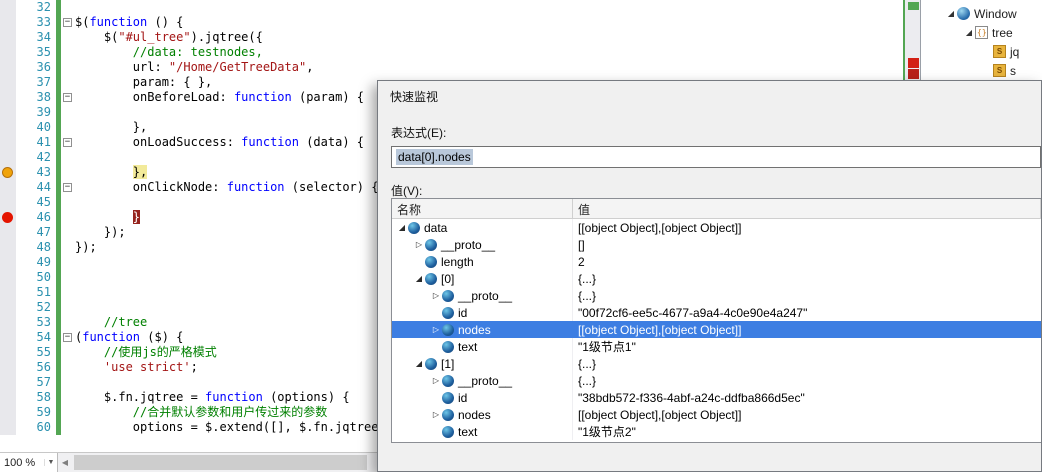  I want to click on chevron-down-icon: ▼, so click(50, 462).